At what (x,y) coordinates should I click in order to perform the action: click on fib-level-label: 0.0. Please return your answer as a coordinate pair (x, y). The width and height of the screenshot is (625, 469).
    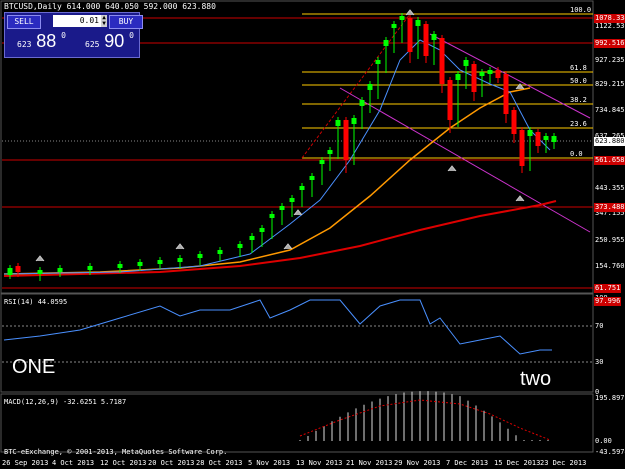
    Looking at the image, I should click on (576, 154).